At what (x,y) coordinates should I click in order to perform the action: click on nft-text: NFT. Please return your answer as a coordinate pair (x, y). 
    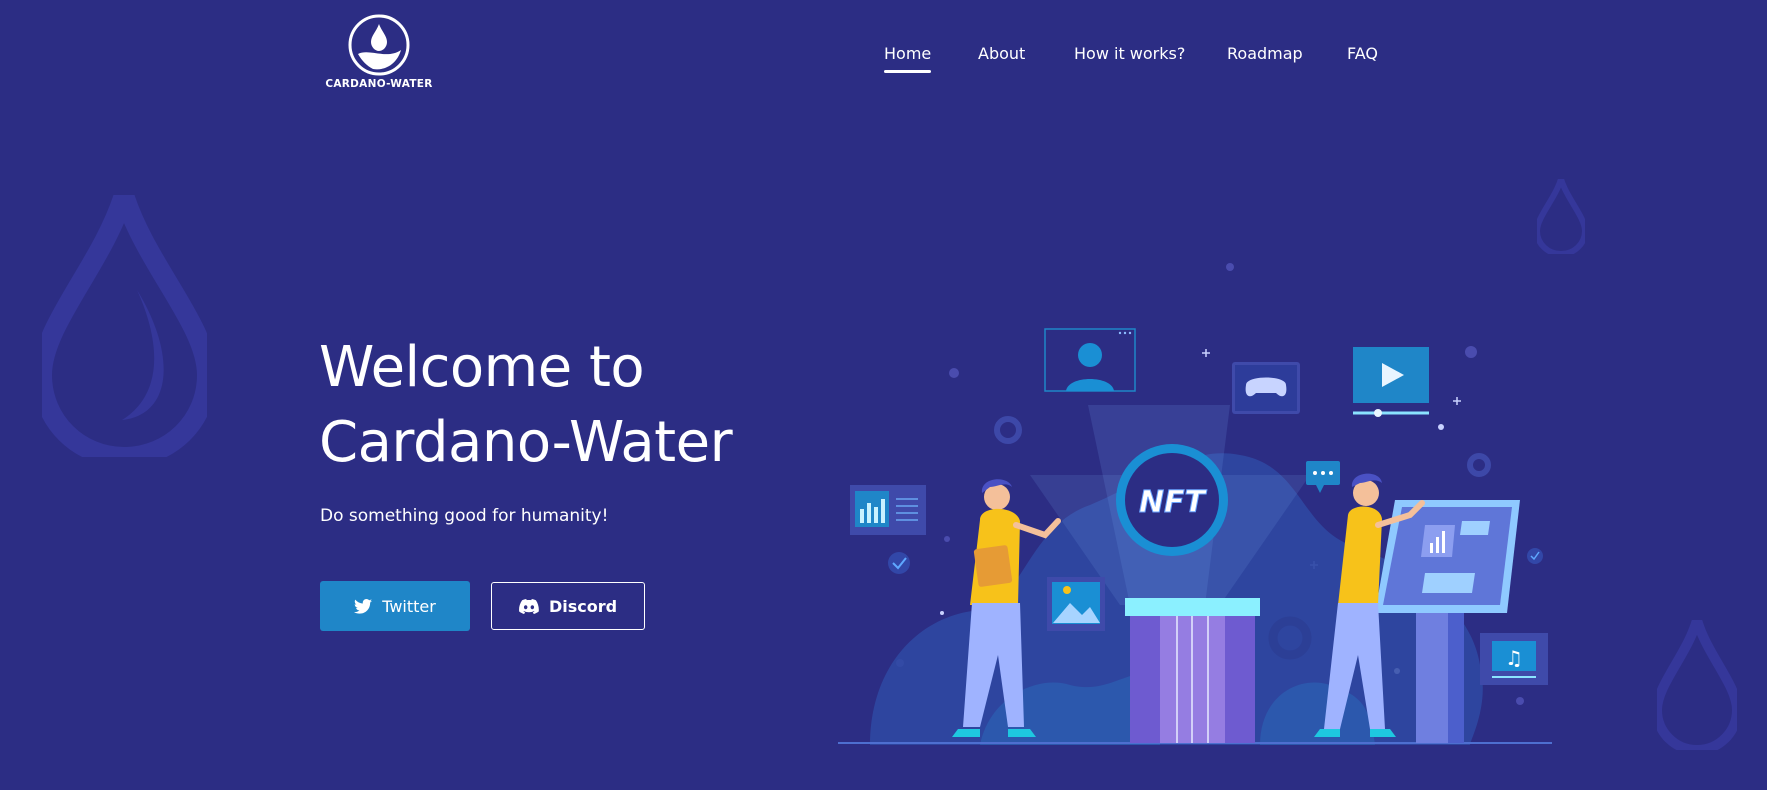
    Looking at the image, I should click on (1173, 502).